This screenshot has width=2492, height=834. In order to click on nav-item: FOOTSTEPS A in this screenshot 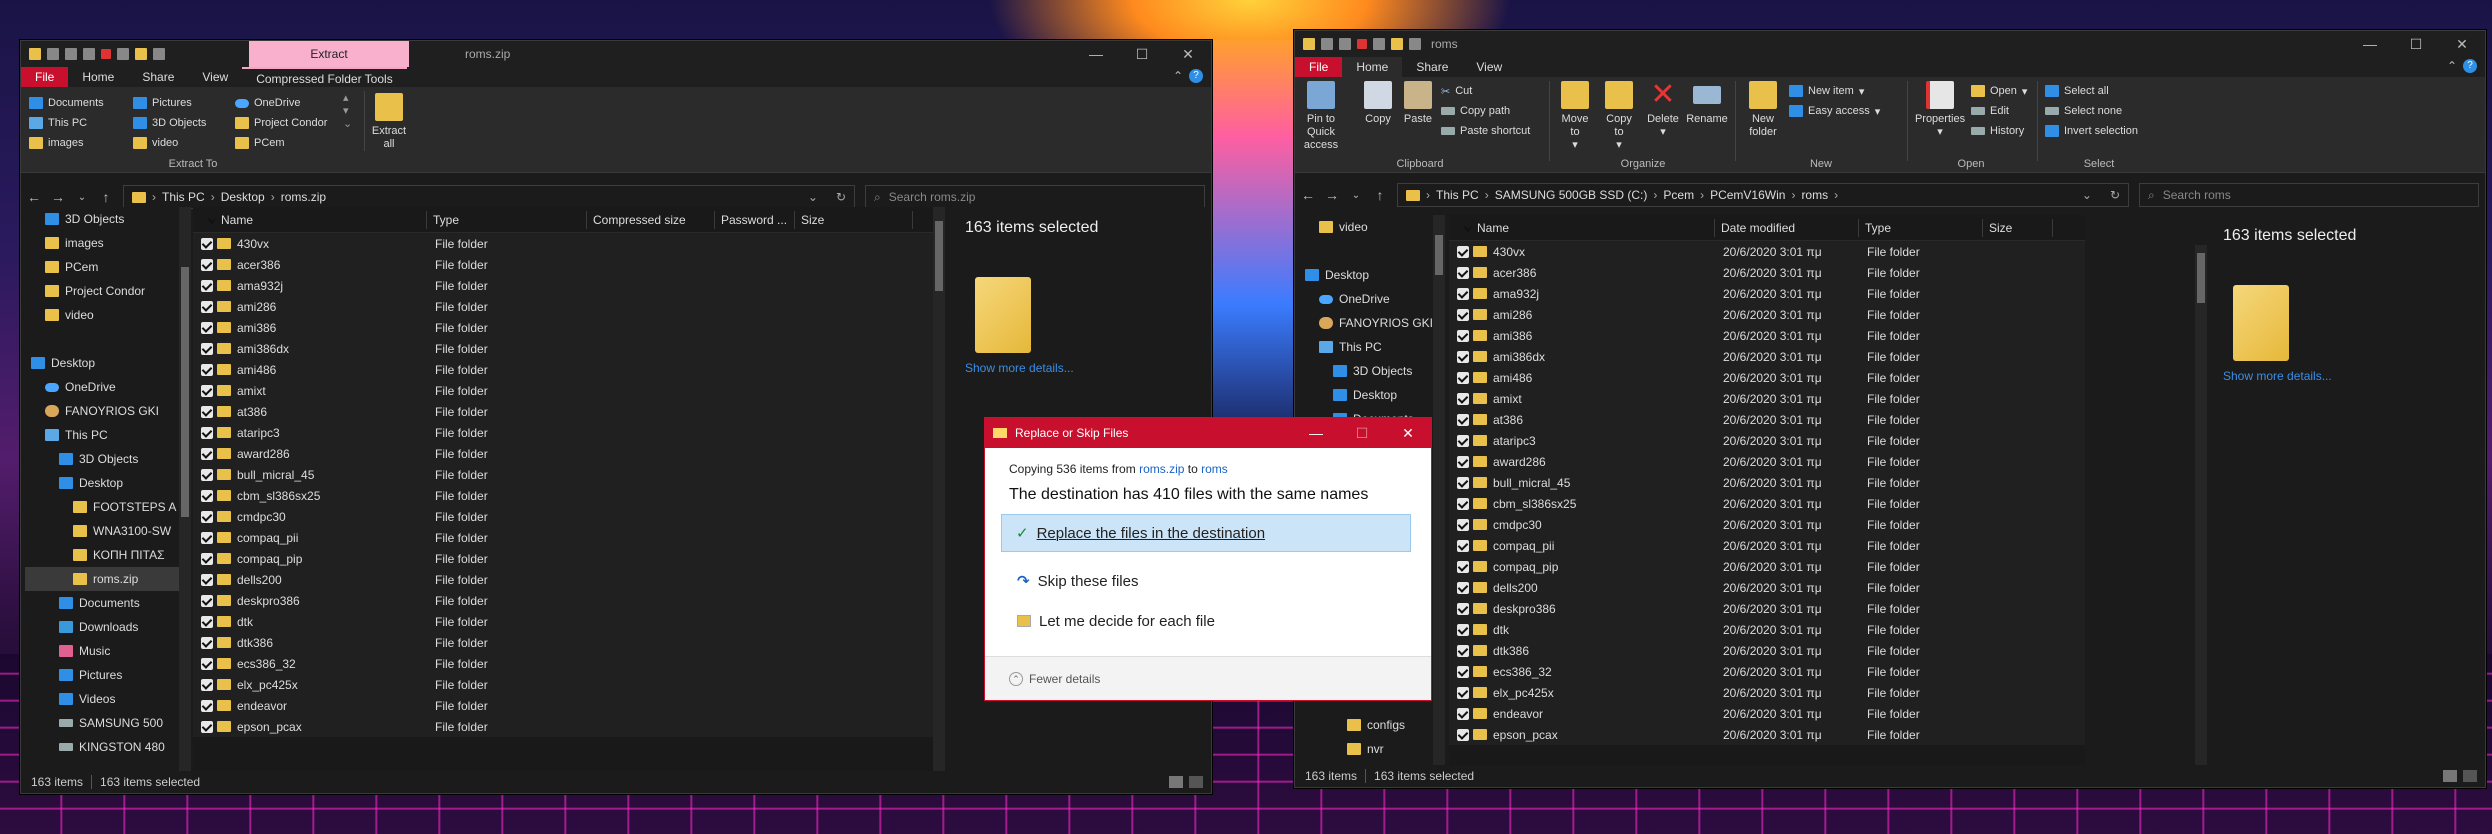, I will do `click(102, 507)`.